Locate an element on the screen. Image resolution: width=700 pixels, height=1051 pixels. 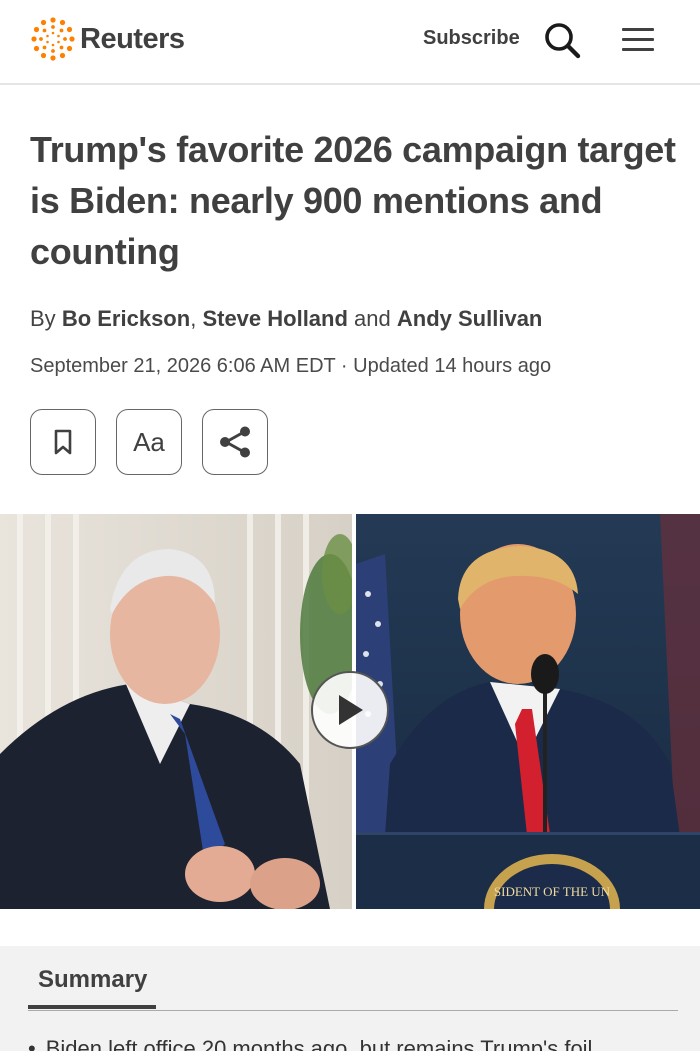
tab-summary: Summary is located at coordinates (92, 980).